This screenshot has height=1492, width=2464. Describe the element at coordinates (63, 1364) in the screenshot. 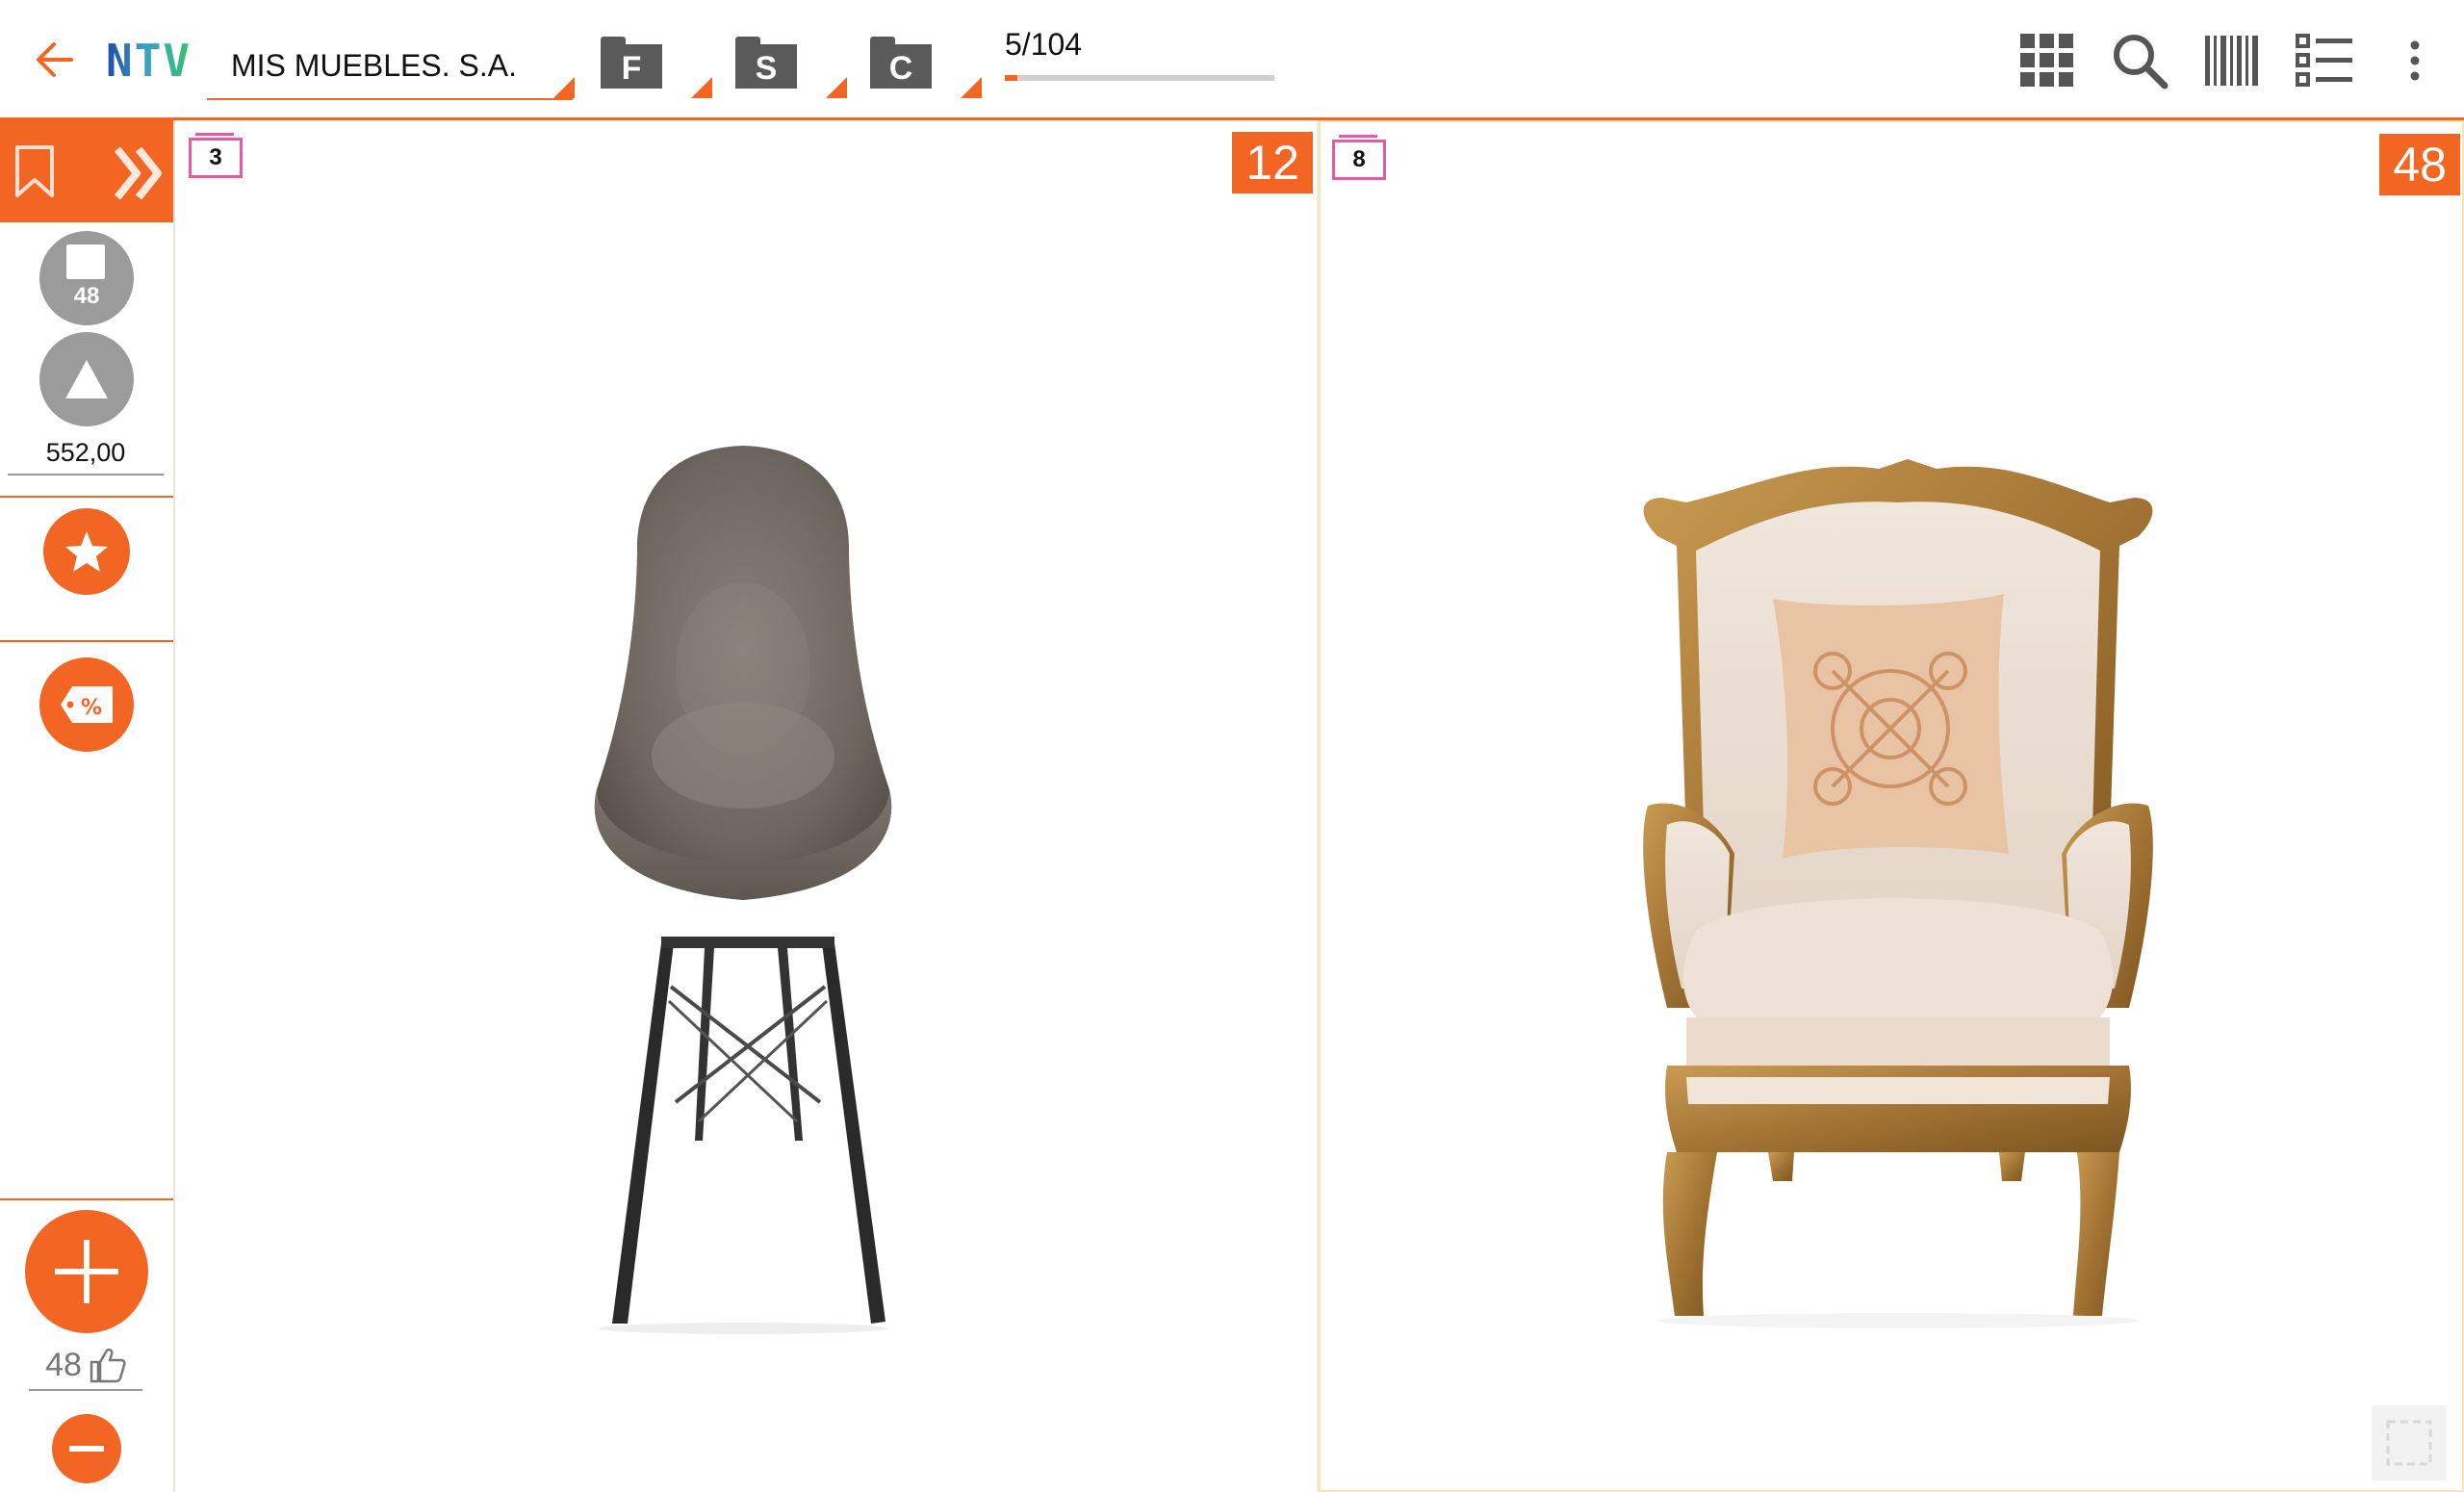

I see `likes-count: 48` at that location.